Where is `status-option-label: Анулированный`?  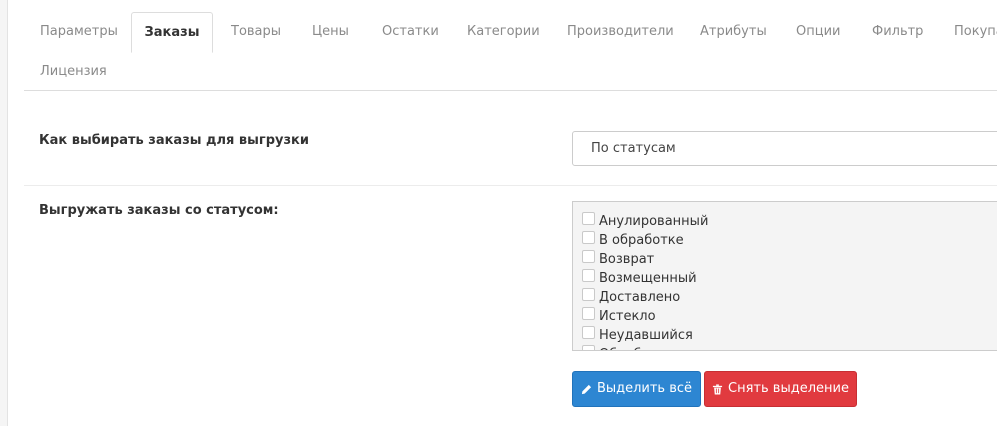
status-option-label: Анулированный is located at coordinates (654, 221).